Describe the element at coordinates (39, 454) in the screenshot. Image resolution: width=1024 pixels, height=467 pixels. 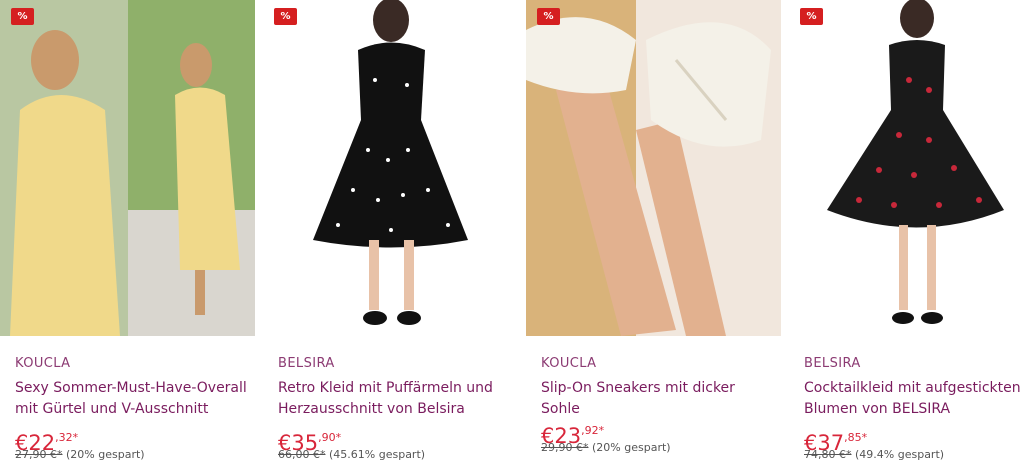
I see `old-price: 27,90 €*` at that location.